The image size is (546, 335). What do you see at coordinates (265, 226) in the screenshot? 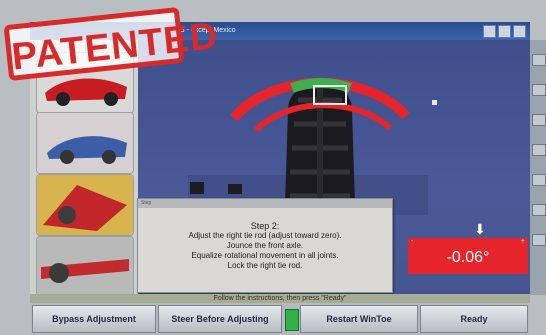
I see `step-heading: Step 2:` at bounding box center [265, 226].